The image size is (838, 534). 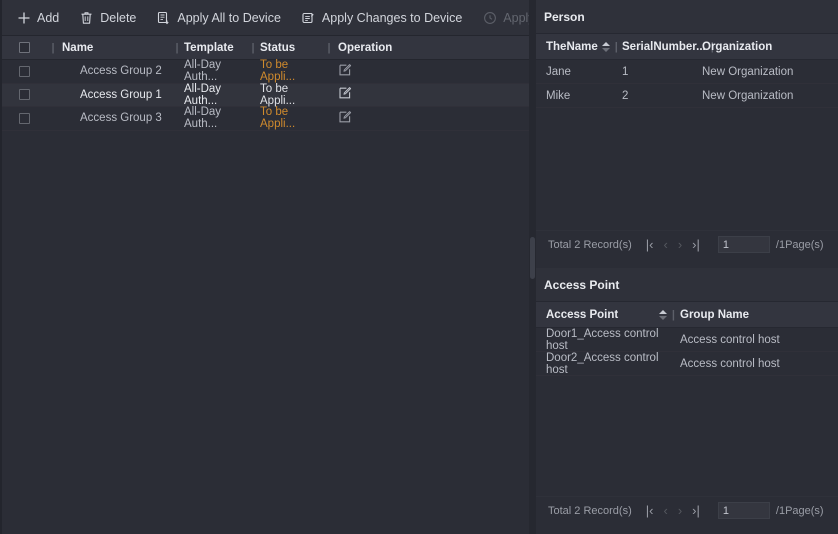 What do you see at coordinates (86, 17) in the screenshot?
I see `trash-icon` at bounding box center [86, 17].